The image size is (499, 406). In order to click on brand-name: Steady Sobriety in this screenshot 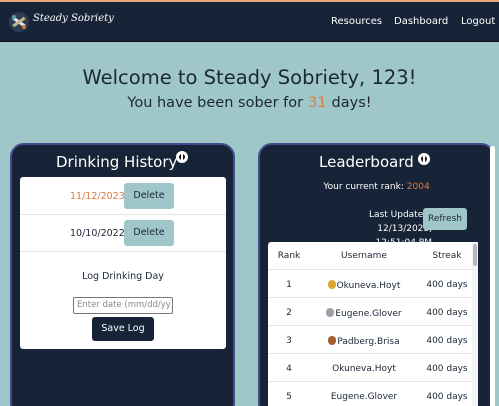, I will do `click(73, 18)`.